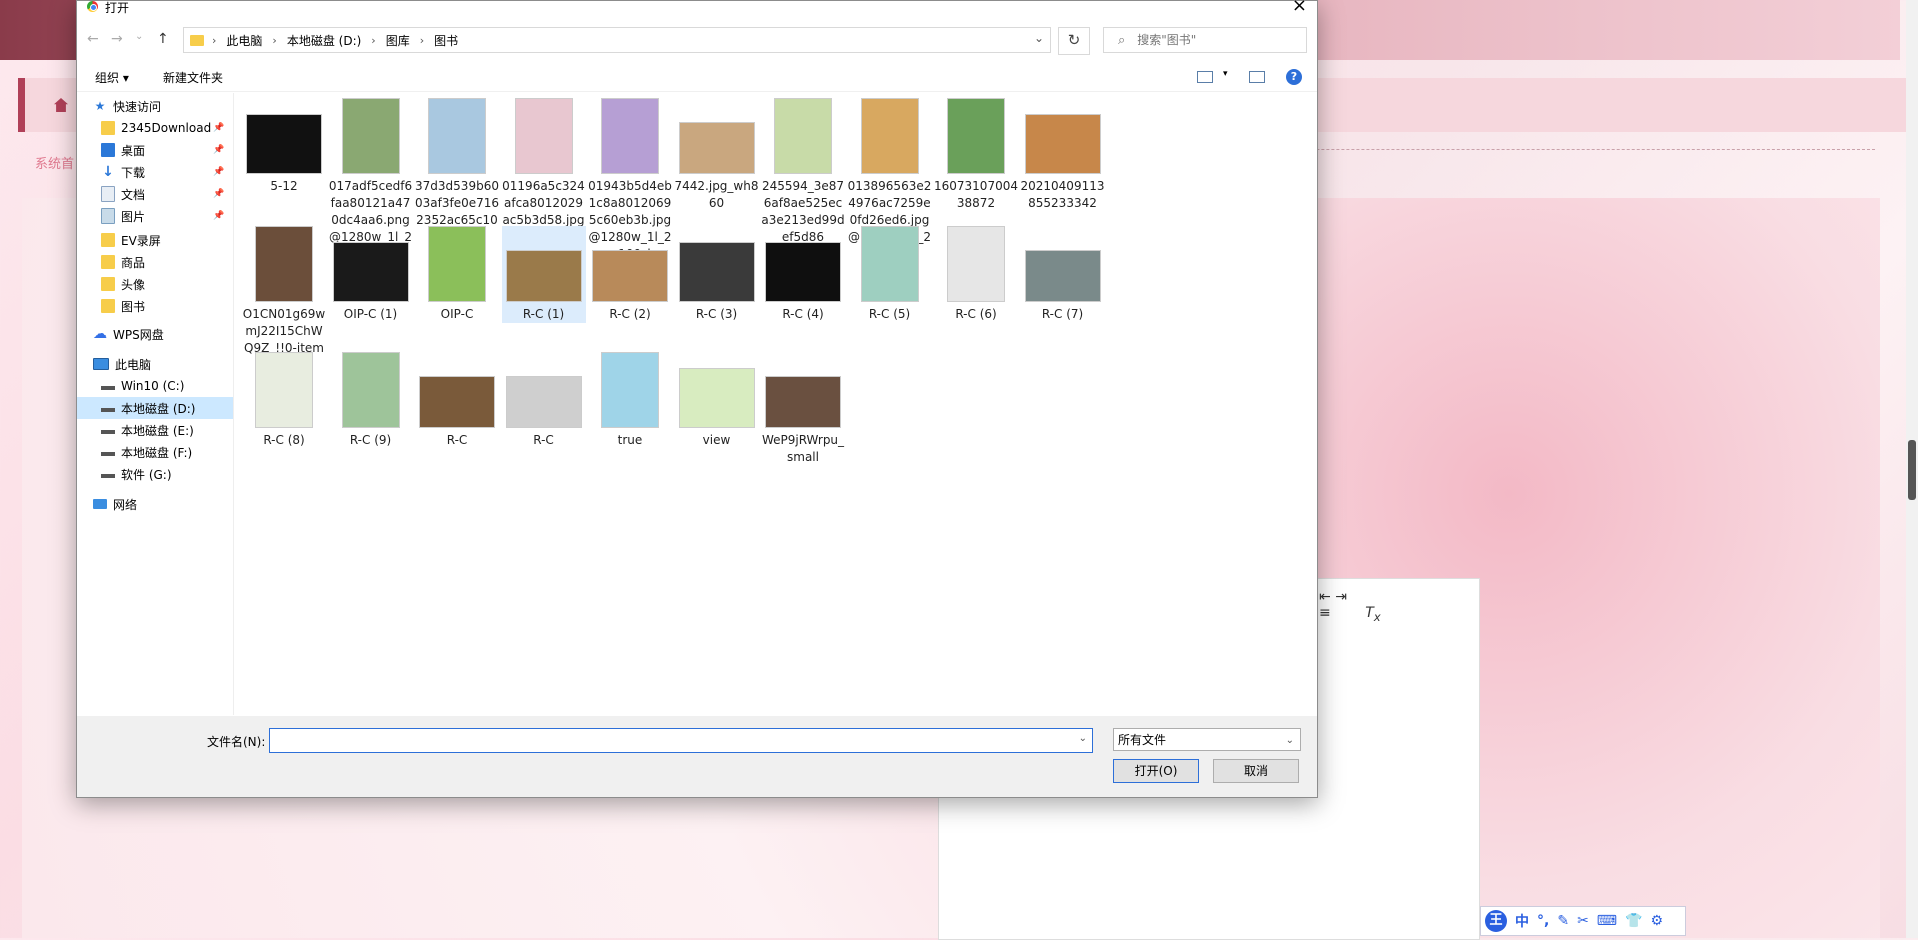 The width and height of the screenshot is (1918, 940). I want to click on breadcrumb-item: 本地磁盘 (D:), so click(324, 40).